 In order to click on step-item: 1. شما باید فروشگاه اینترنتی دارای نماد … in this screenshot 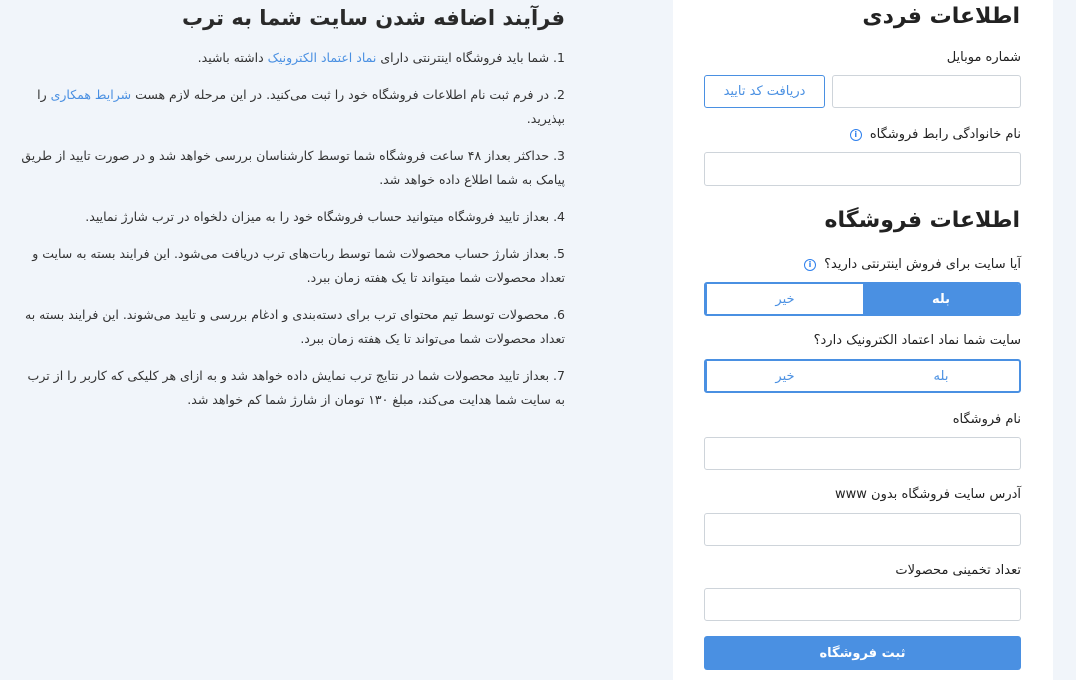, I will do `click(290, 58)`.